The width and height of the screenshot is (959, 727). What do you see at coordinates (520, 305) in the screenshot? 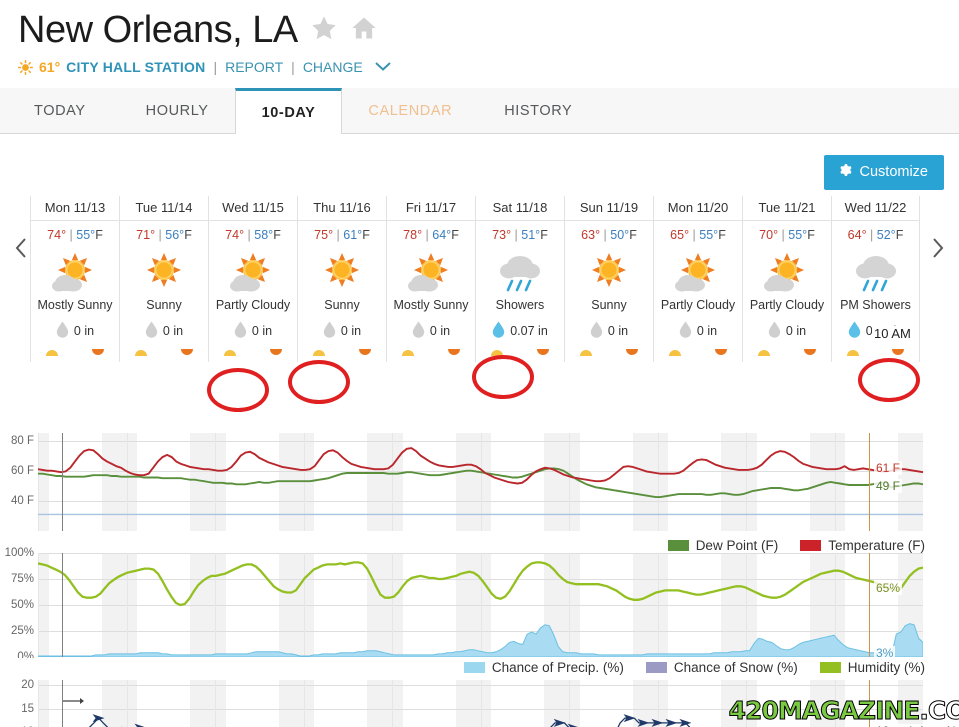
I see `day-condition: Showers` at bounding box center [520, 305].